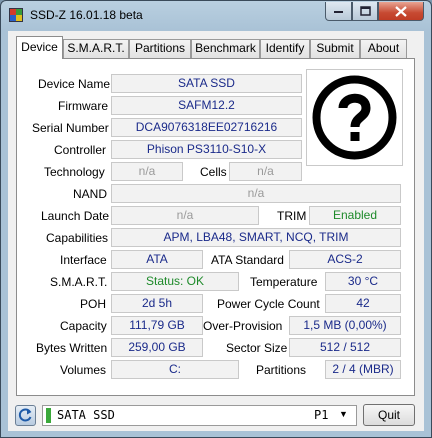  I want to click on capabilities-value: APM, LBA48, SMART, NCQ, TRIM, so click(256, 237).